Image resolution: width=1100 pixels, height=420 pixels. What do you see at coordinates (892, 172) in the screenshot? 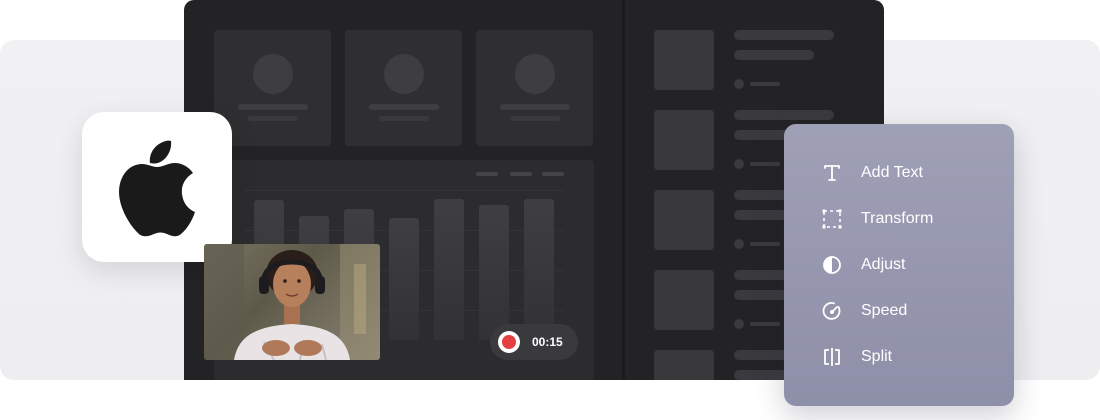
I see `tool-label: Add Text` at bounding box center [892, 172].